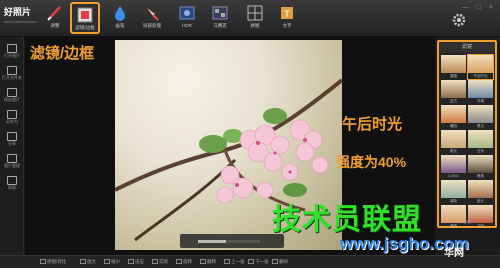 This screenshot has width=500, height=268. I want to click on sidebar-item-help: 帮助, so click(12, 186).